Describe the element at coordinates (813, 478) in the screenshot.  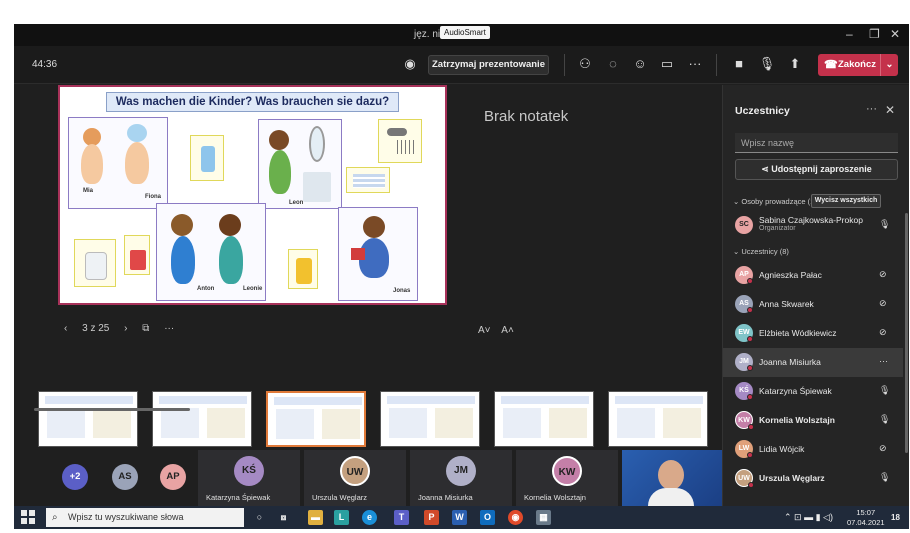
I see `participant-row: UW Urszula Węglarz 🎙︎` at that location.